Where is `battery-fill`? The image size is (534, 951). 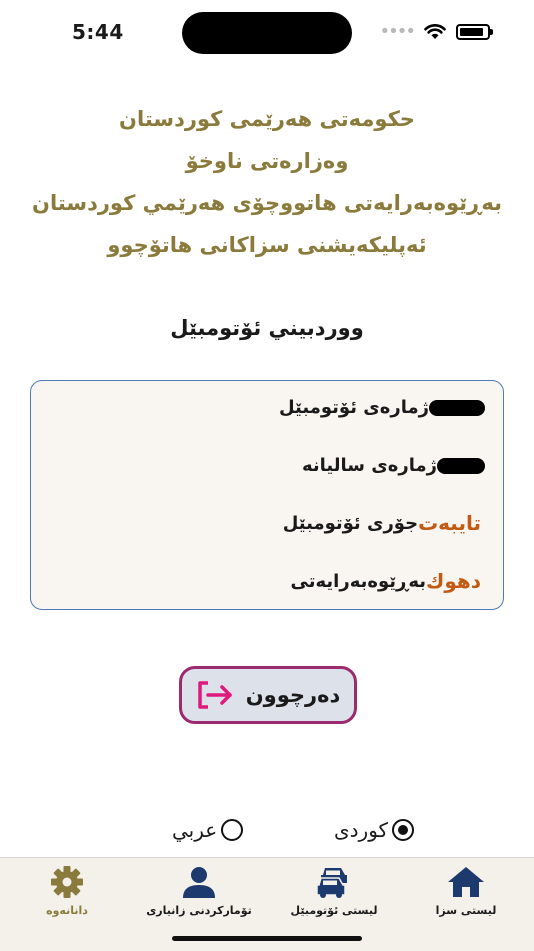
battery-fill is located at coordinates (472, 32).